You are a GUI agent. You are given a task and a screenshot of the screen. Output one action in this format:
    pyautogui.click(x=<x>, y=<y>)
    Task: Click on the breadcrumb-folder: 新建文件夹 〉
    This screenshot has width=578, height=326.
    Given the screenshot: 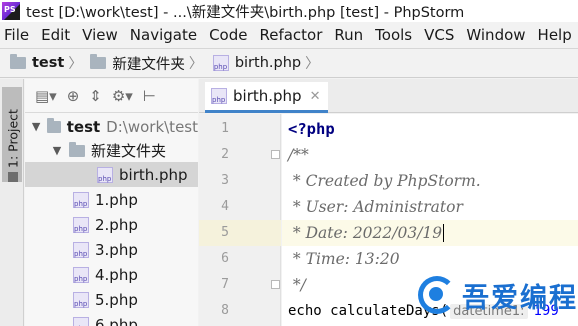 What is the action you would take?
    pyautogui.click(x=148, y=63)
    